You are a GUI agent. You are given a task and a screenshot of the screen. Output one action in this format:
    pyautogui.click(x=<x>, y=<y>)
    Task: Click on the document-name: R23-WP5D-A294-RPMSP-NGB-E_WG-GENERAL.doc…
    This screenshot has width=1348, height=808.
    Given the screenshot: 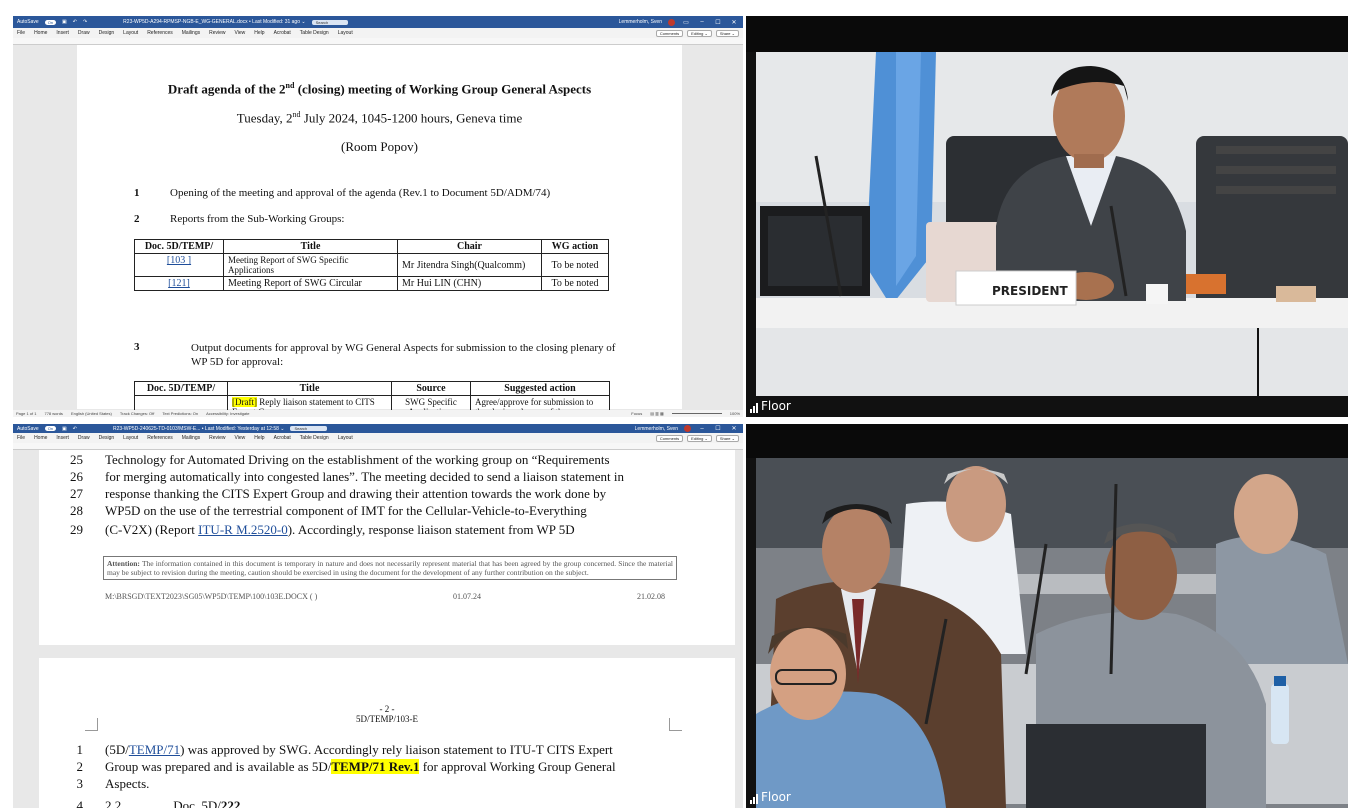 What is the action you would take?
    pyautogui.click(x=214, y=22)
    